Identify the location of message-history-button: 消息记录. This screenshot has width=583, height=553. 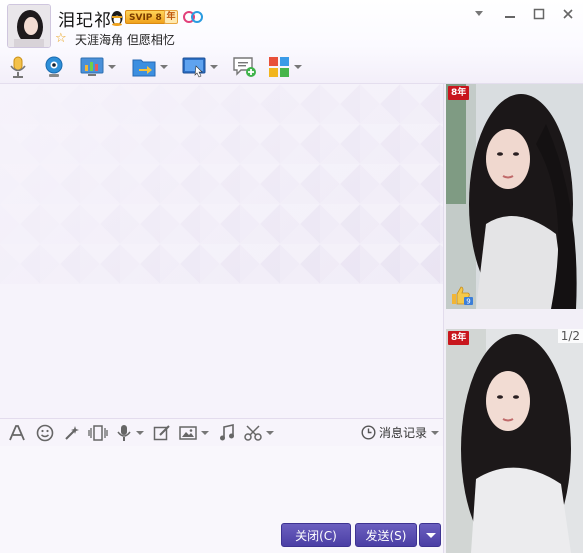
(400, 432).